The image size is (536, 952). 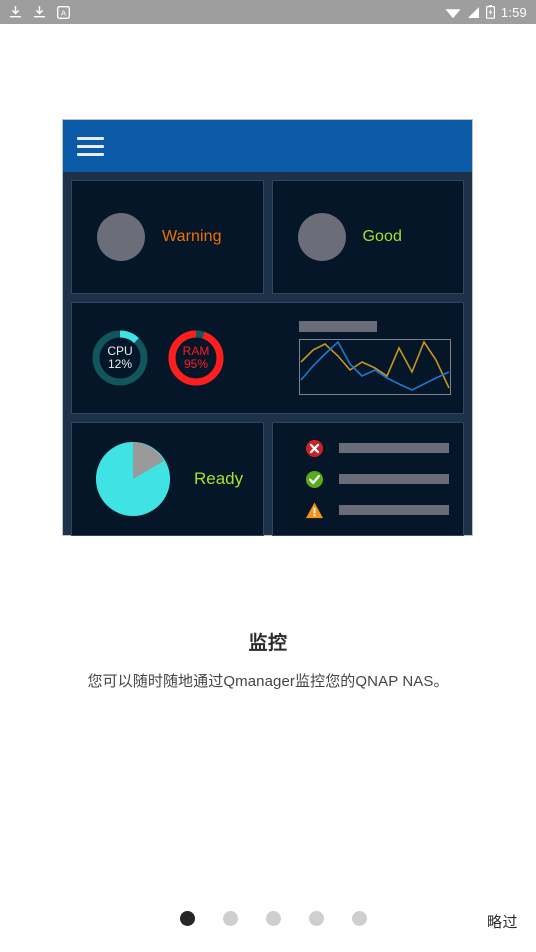 I want to click on status-tiles-row: Warning Good, so click(x=267, y=237).